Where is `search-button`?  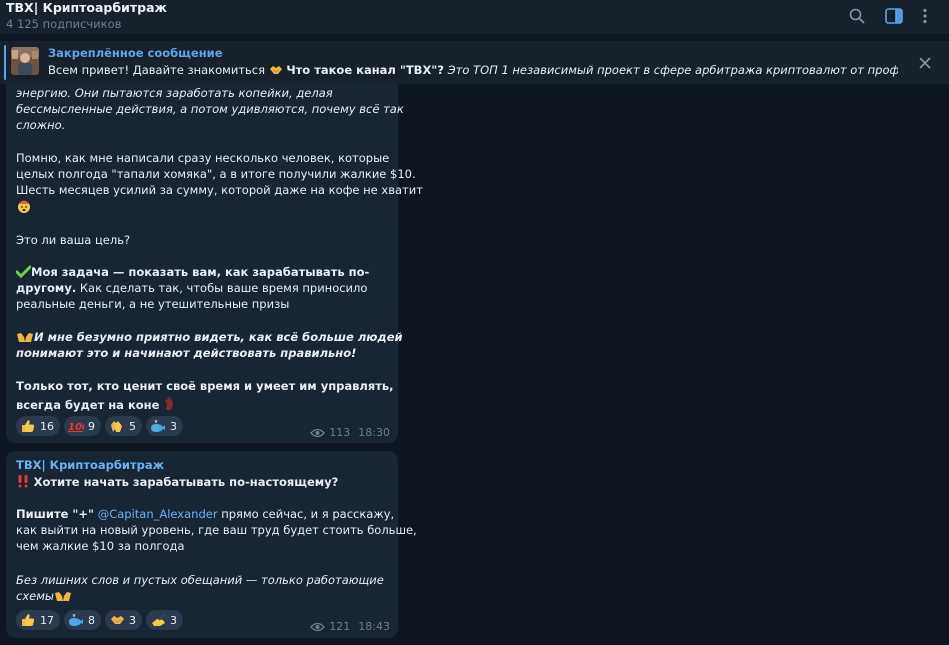 search-button is located at coordinates (857, 16).